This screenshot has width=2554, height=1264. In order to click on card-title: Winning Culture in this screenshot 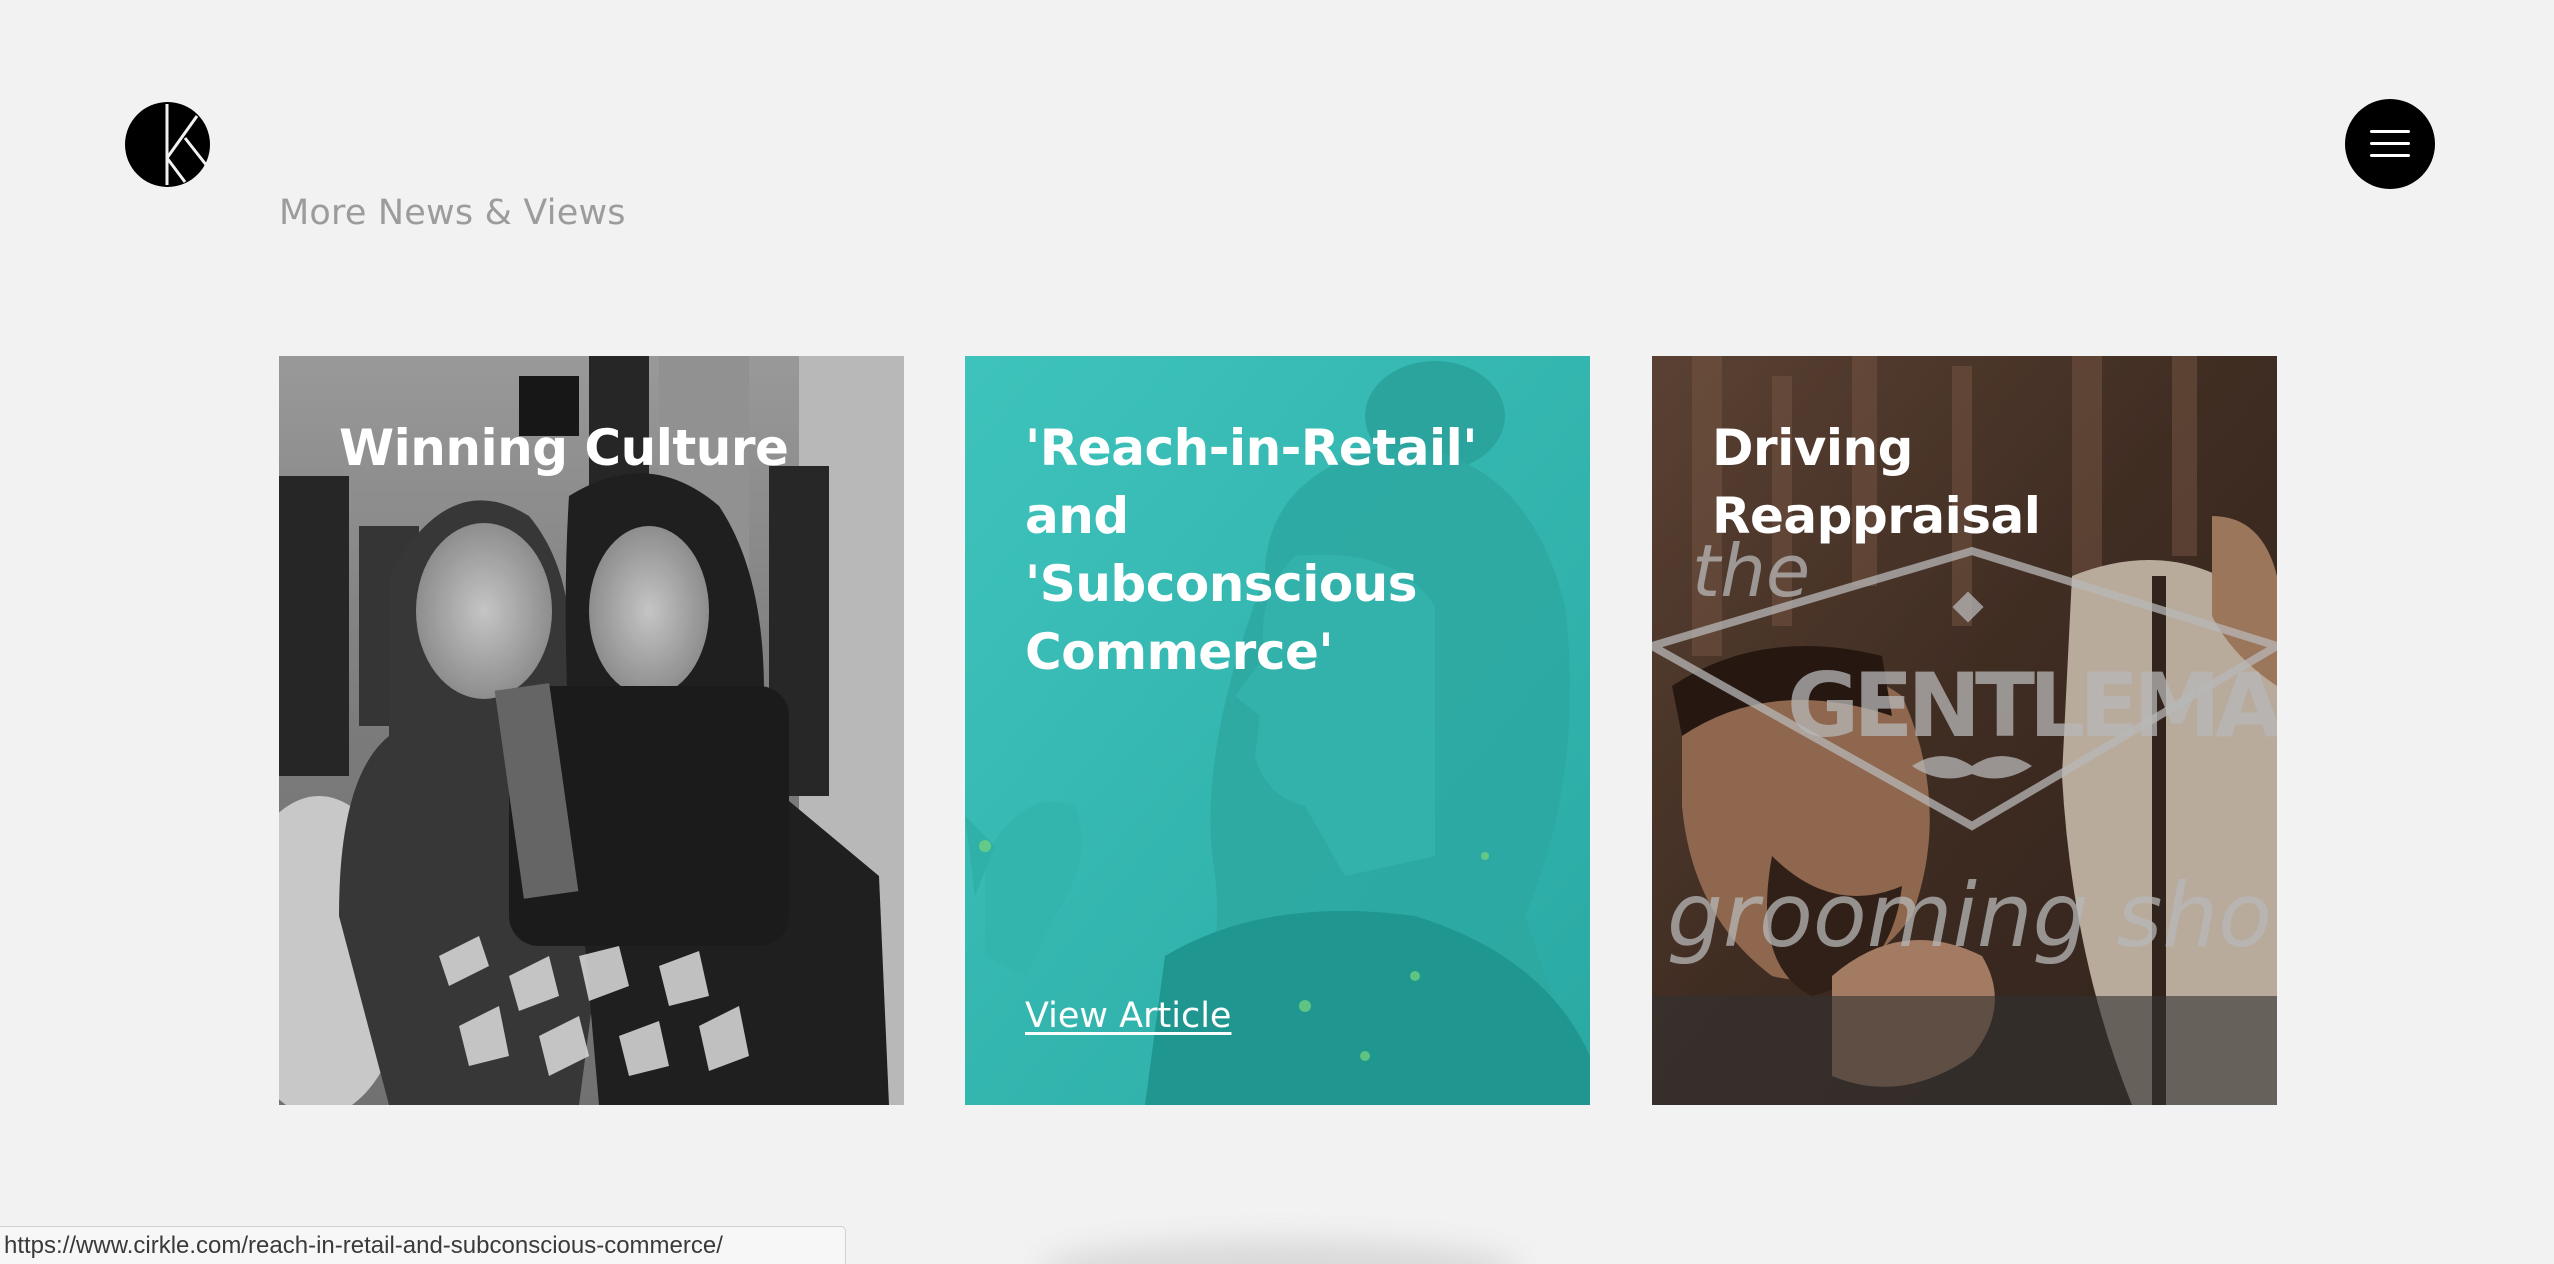, I will do `click(564, 448)`.